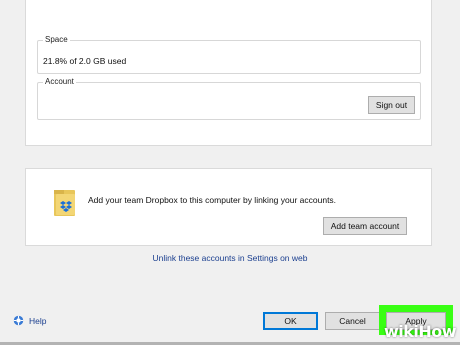 This screenshot has width=460, height=345. What do you see at coordinates (56, 39) in the screenshot?
I see `space-legend: Space` at bounding box center [56, 39].